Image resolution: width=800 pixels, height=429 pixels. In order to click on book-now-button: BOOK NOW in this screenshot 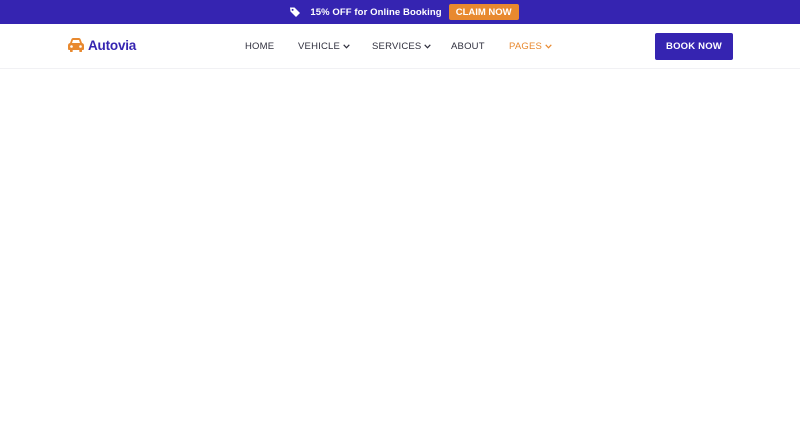, I will do `click(694, 46)`.